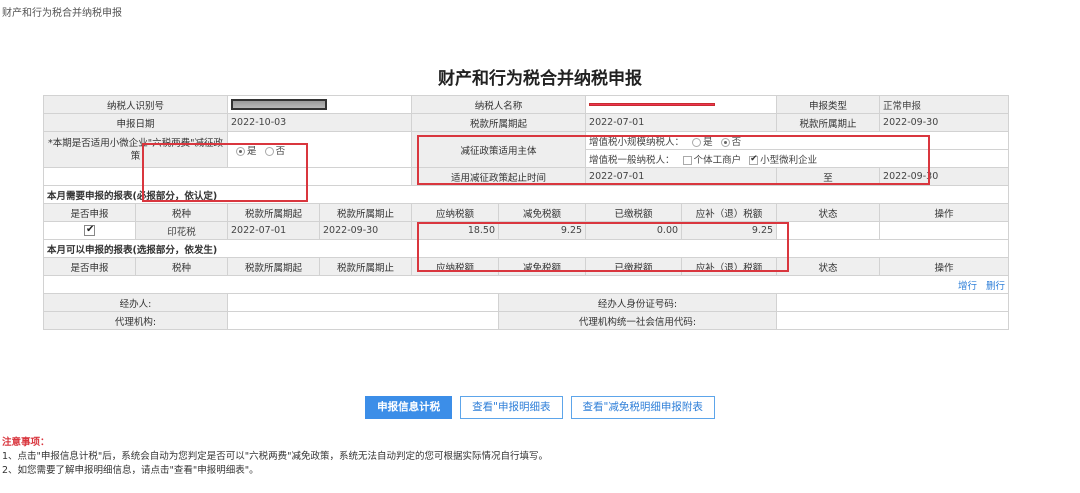  I want to click on add-row-link: 增行, so click(967, 286).